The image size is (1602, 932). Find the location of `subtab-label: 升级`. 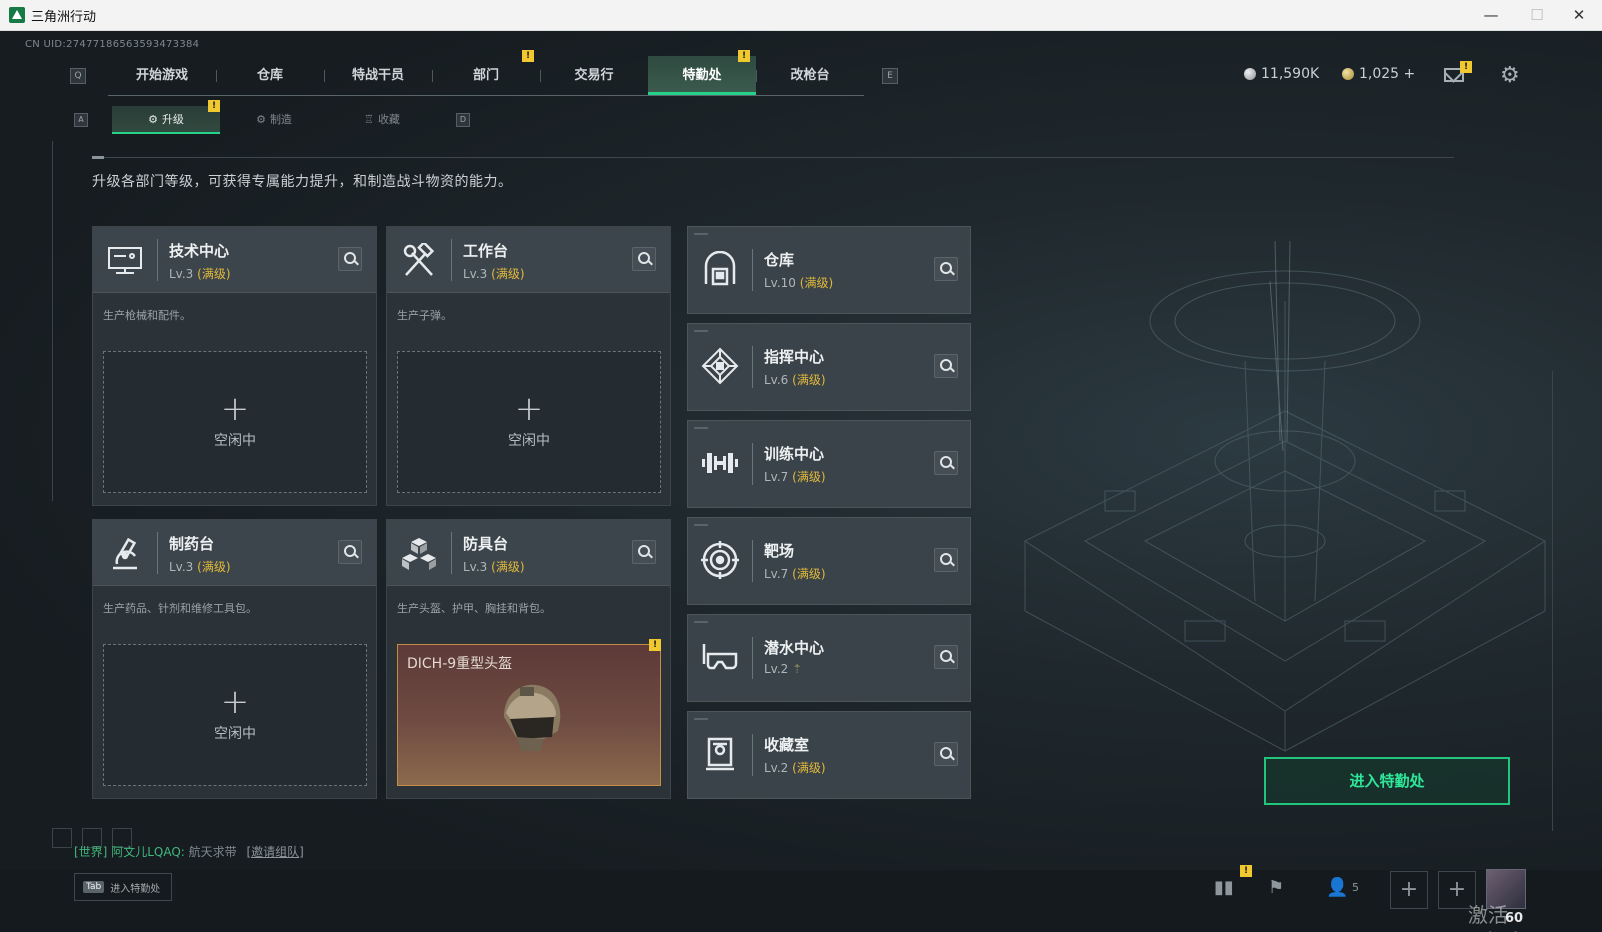

subtab-label: 升级 is located at coordinates (172, 119).